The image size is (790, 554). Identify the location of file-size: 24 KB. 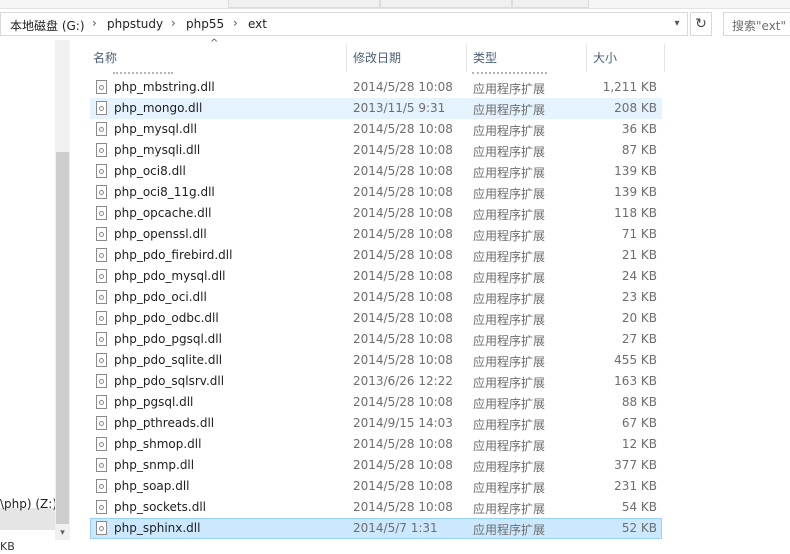
(639, 276).